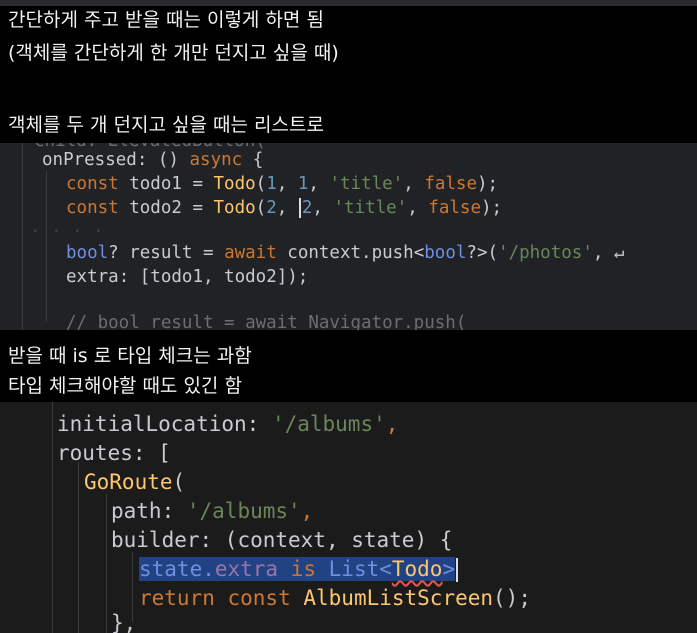 The image size is (697, 633). I want to click on code-token: async, so click(216, 160).